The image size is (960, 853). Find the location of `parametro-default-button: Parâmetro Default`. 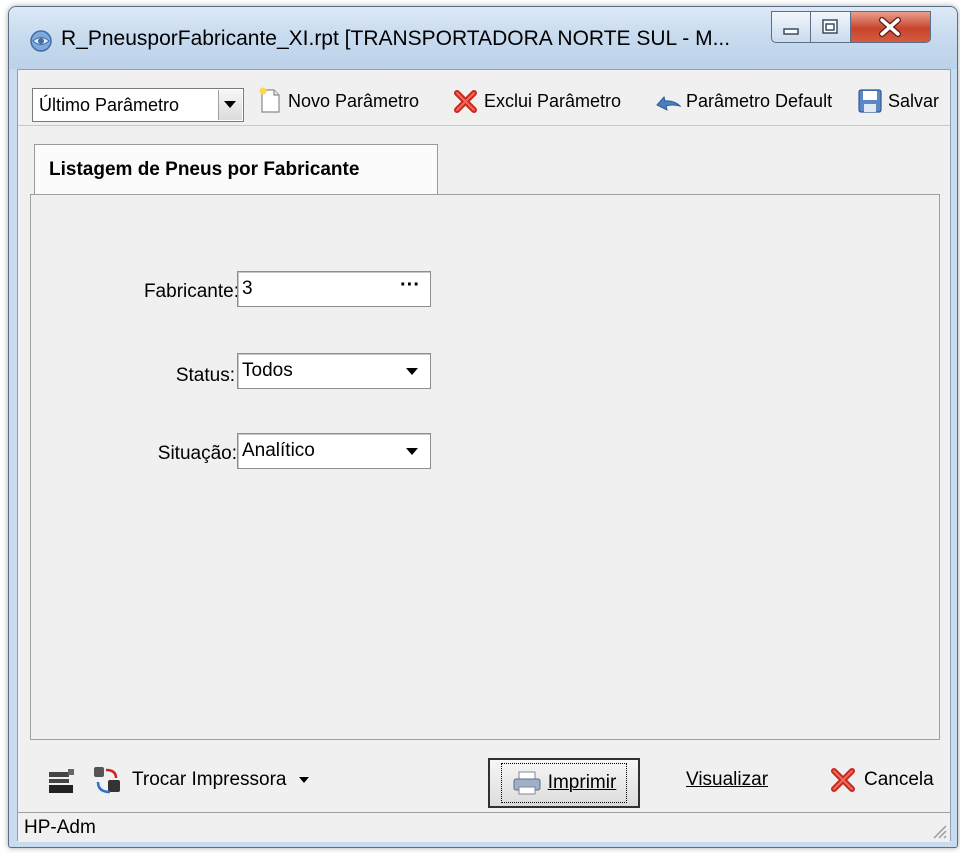

parametro-default-button: Parâmetro Default is located at coordinates (743, 101).